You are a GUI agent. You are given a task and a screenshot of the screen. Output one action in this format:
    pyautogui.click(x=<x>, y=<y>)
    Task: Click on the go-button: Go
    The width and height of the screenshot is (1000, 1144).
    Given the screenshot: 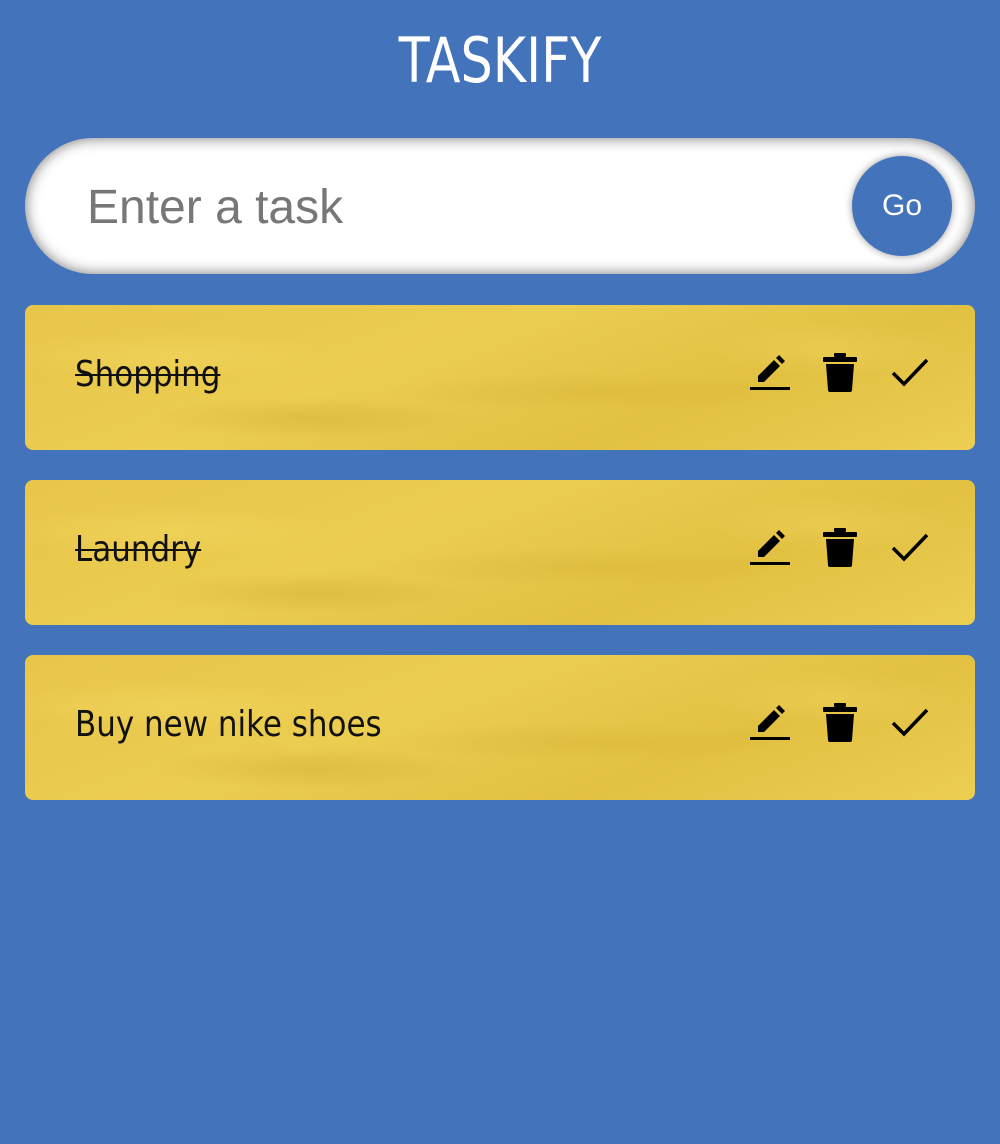 What is the action you would take?
    pyautogui.click(x=902, y=206)
    